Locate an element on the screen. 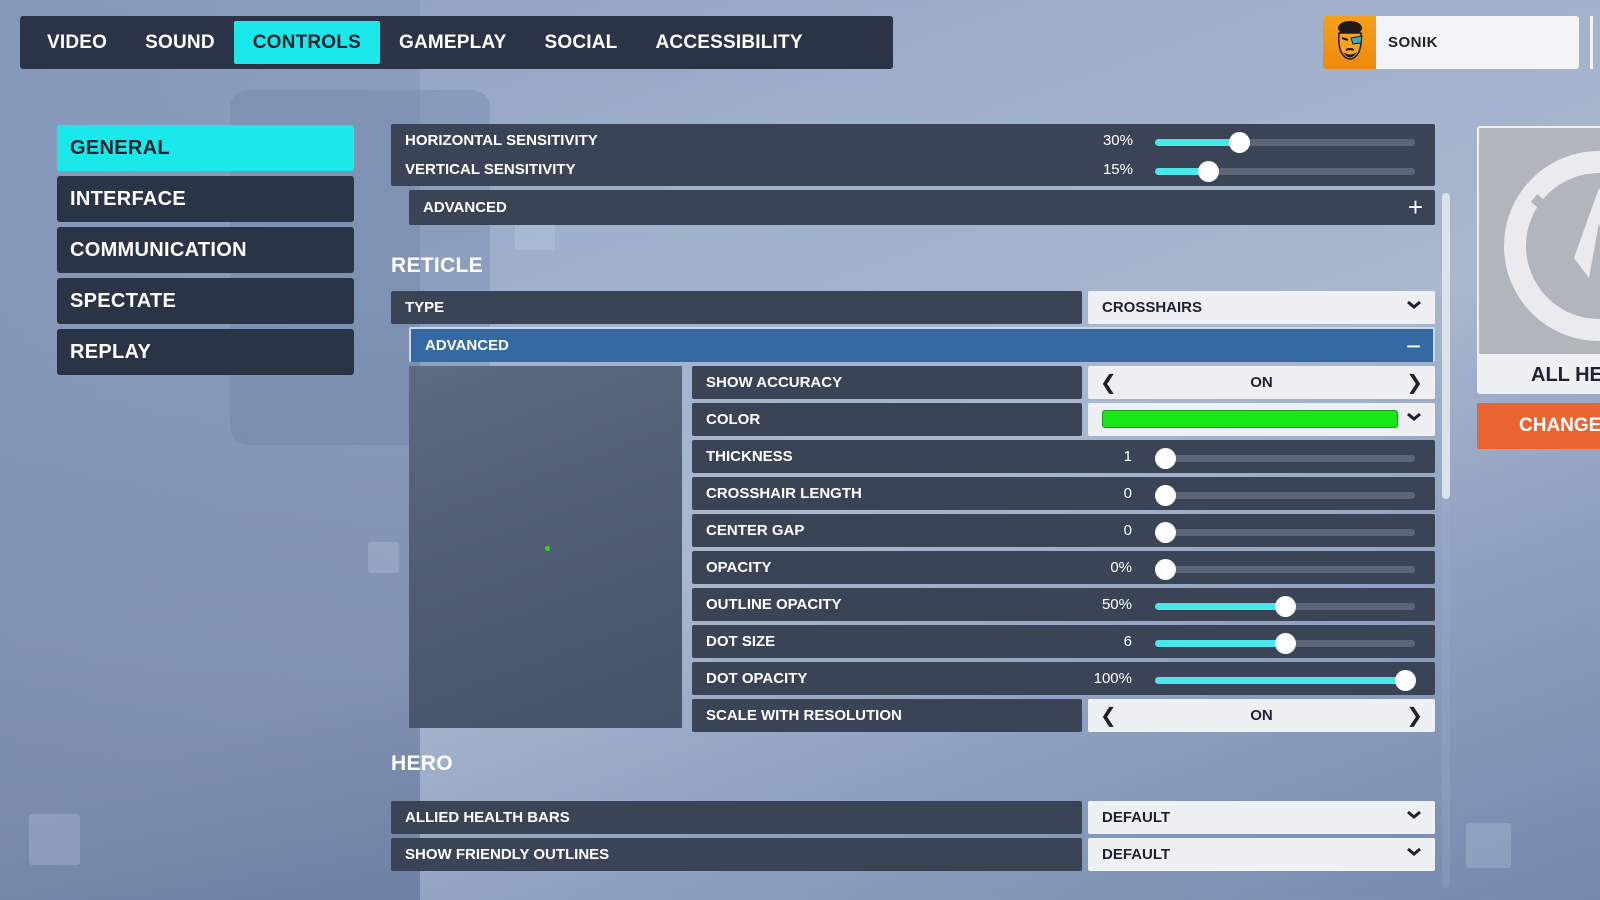 This screenshot has width=1600, height=900. allied-health-bars-label: ALLIED HEALTH BARS is located at coordinates (736, 817).